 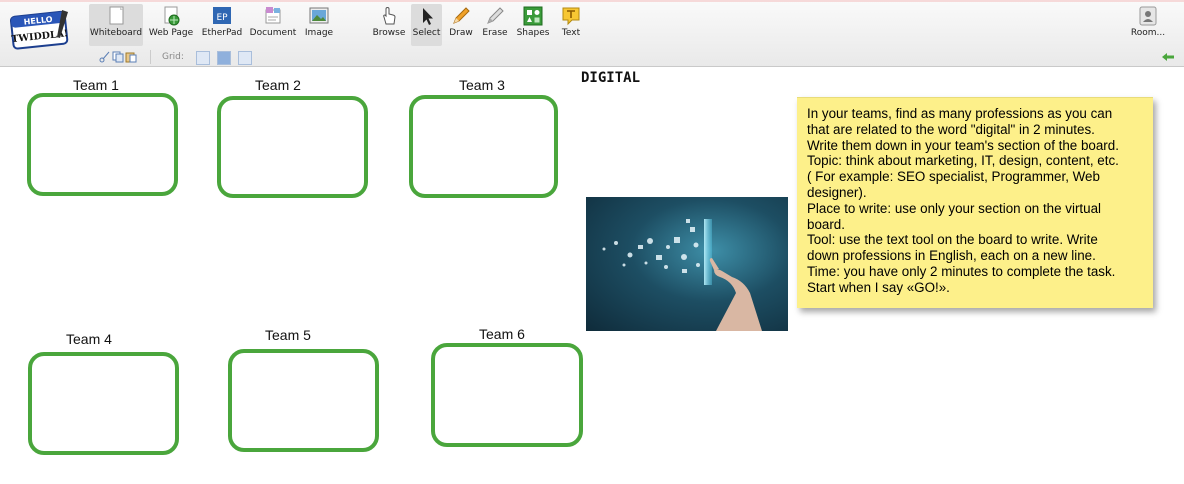 What do you see at coordinates (224, 58) in the screenshot?
I see `grid-small-option` at bounding box center [224, 58].